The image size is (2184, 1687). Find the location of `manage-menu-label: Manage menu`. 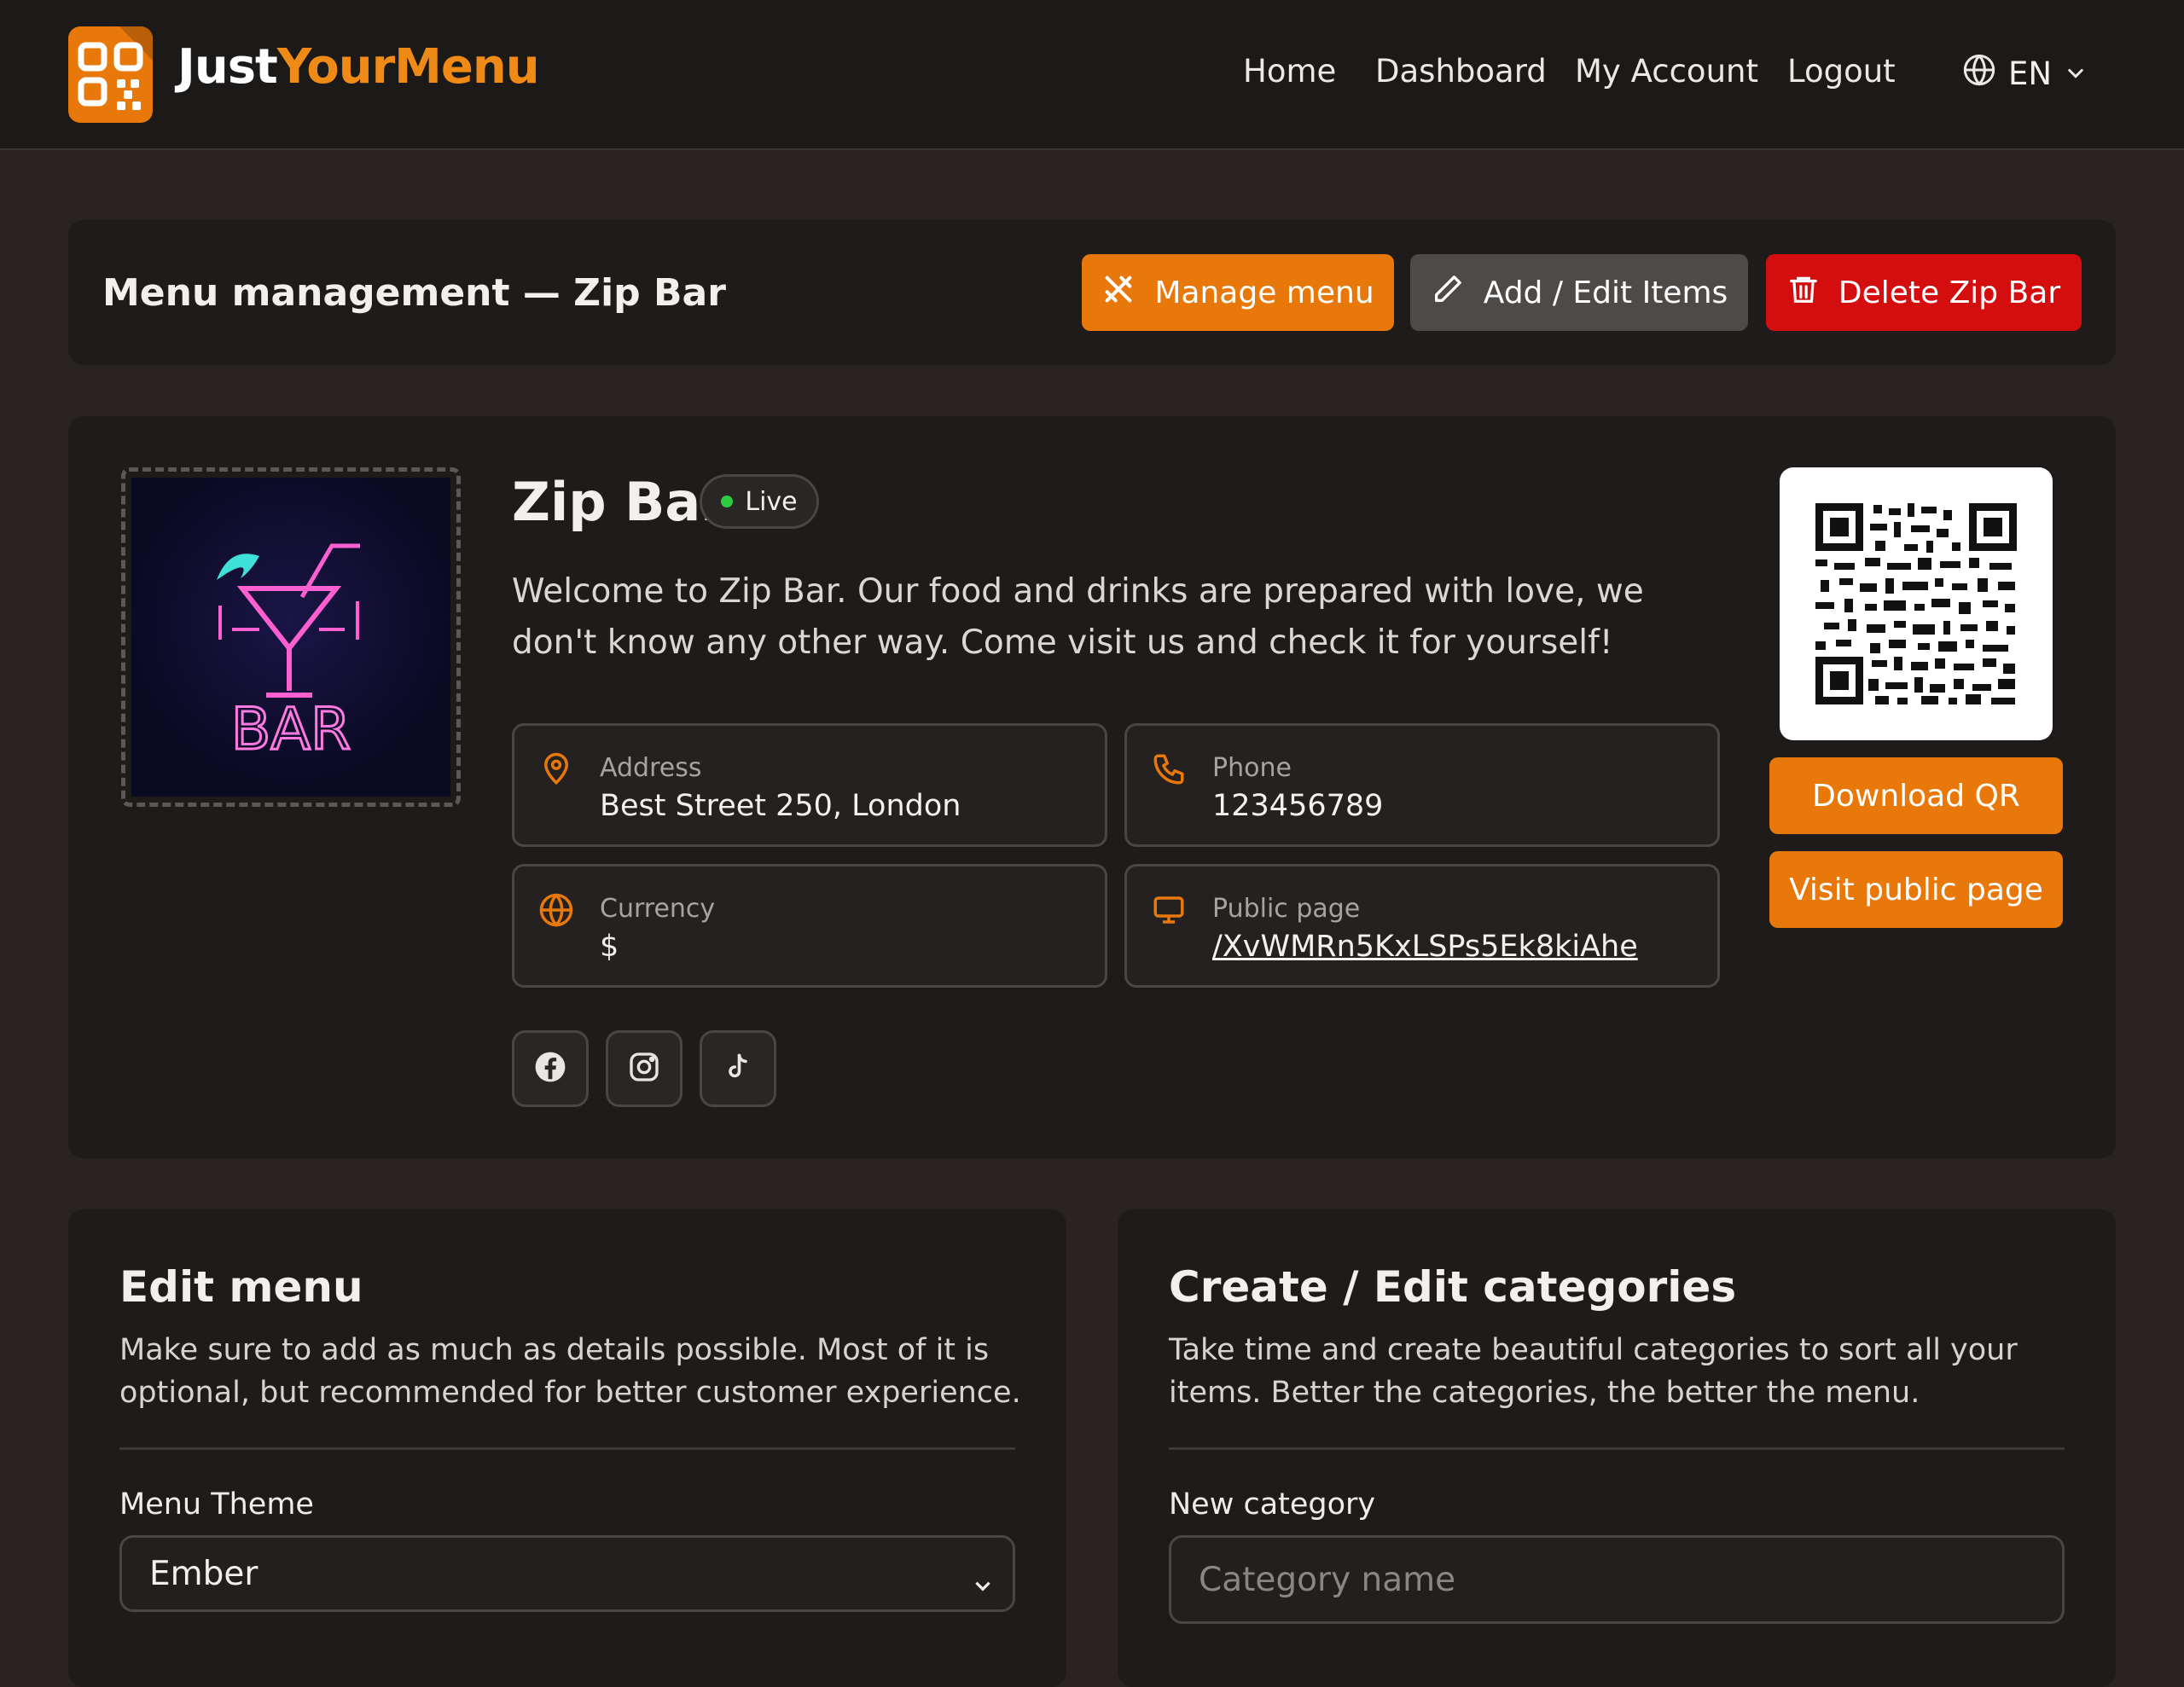

manage-menu-label: Manage menu is located at coordinates (1264, 293).